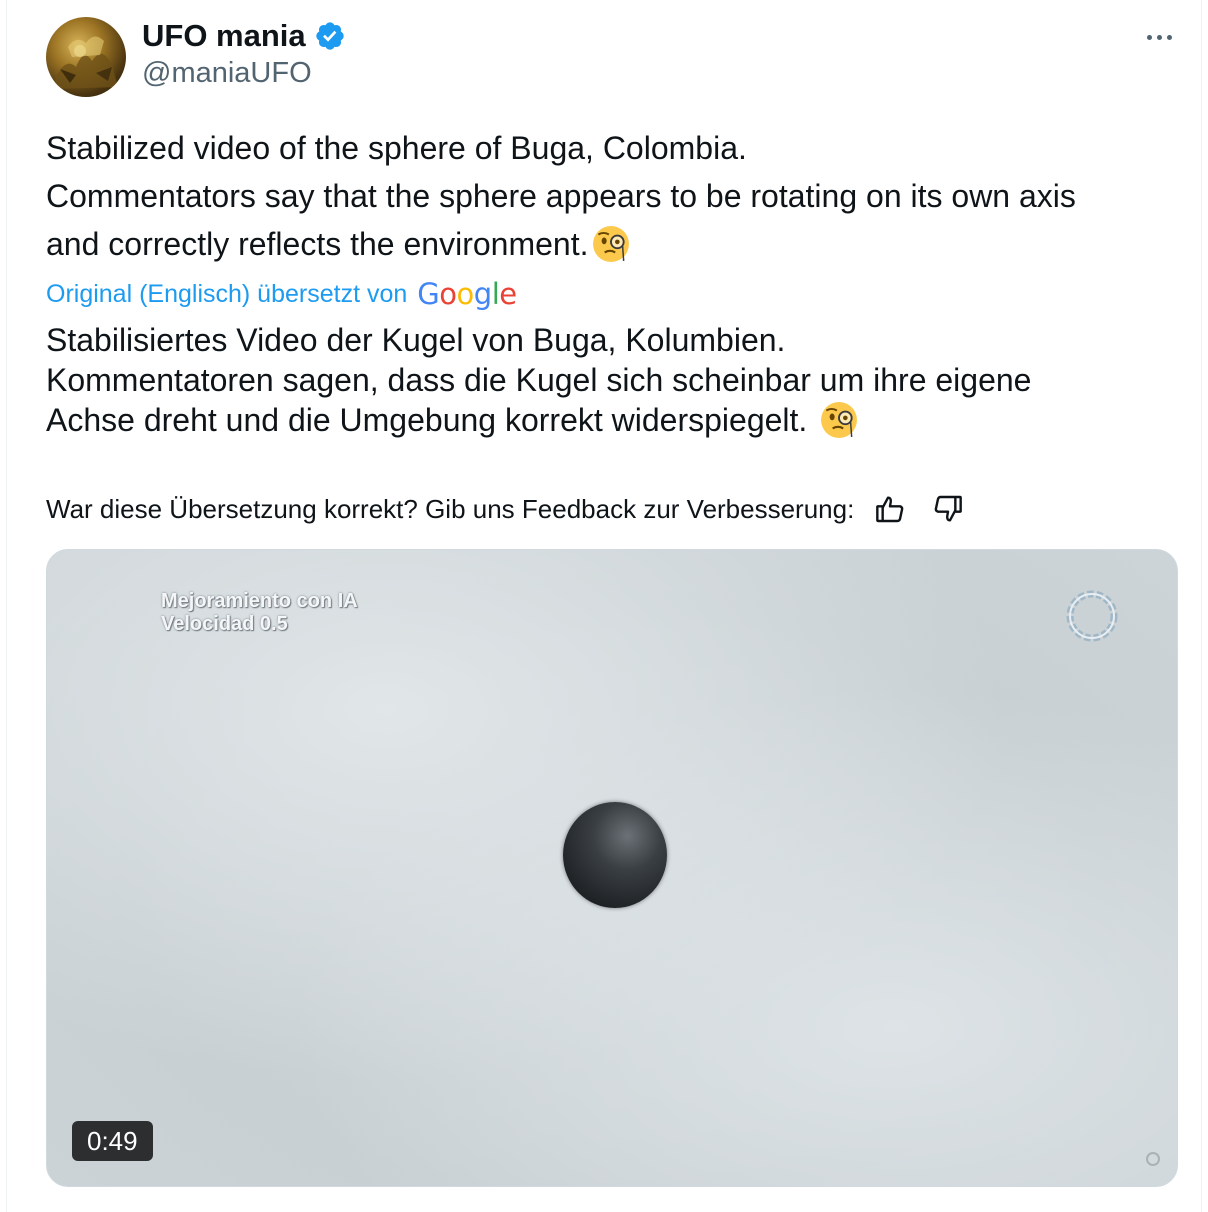  I want to click on video-duration-badge: 0:49, so click(112, 1141).